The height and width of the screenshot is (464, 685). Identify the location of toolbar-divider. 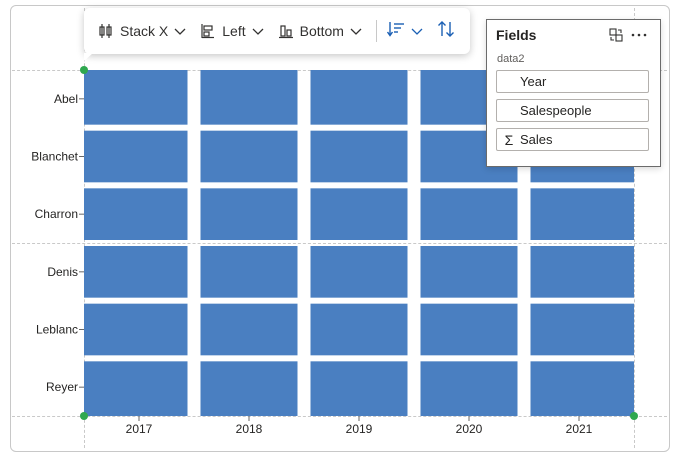
(376, 31).